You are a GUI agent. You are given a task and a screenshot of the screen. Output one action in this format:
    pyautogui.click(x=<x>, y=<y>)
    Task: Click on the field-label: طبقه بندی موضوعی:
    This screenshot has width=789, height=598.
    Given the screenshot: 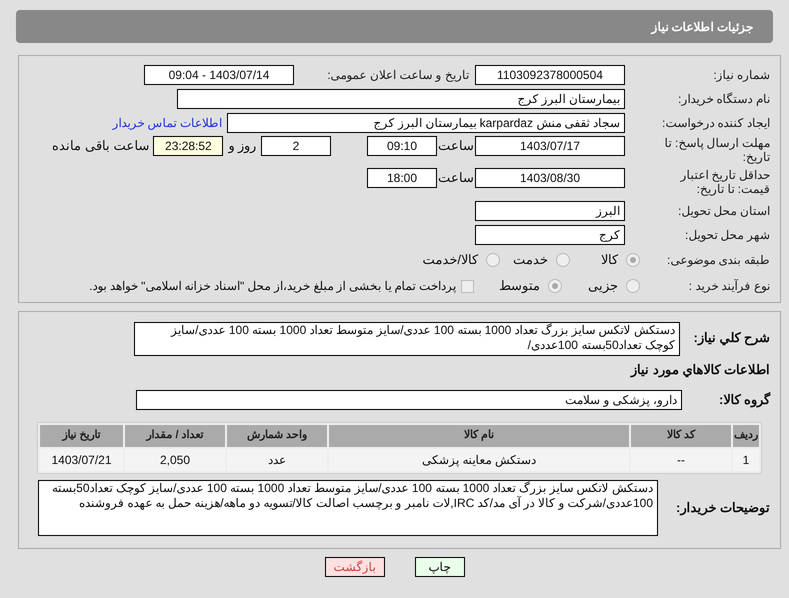 What is the action you would take?
    pyautogui.click(x=718, y=260)
    